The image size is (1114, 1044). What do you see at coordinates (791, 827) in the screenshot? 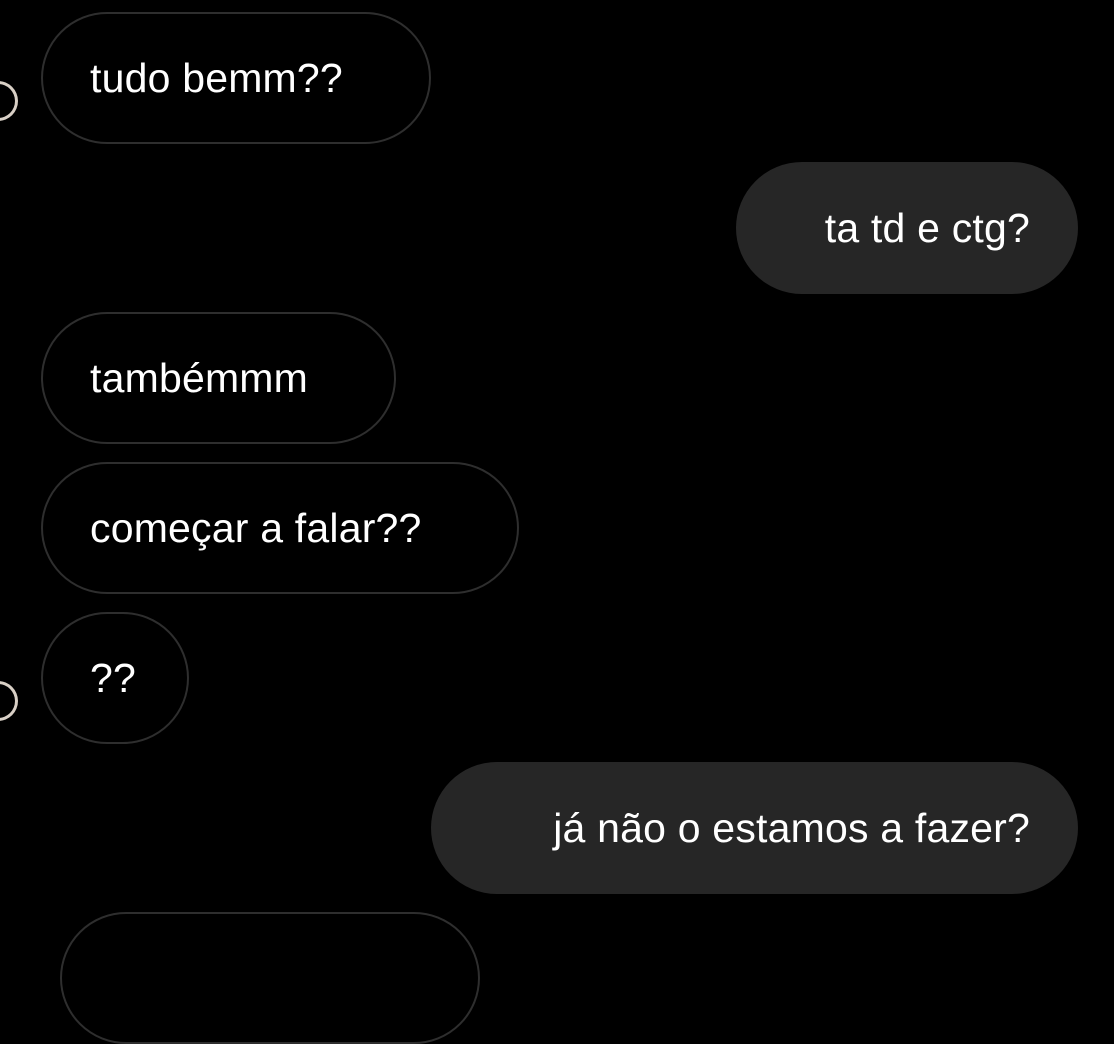
I see `message-text: já não o estamos a fazer?` at bounding box center [791, 827].